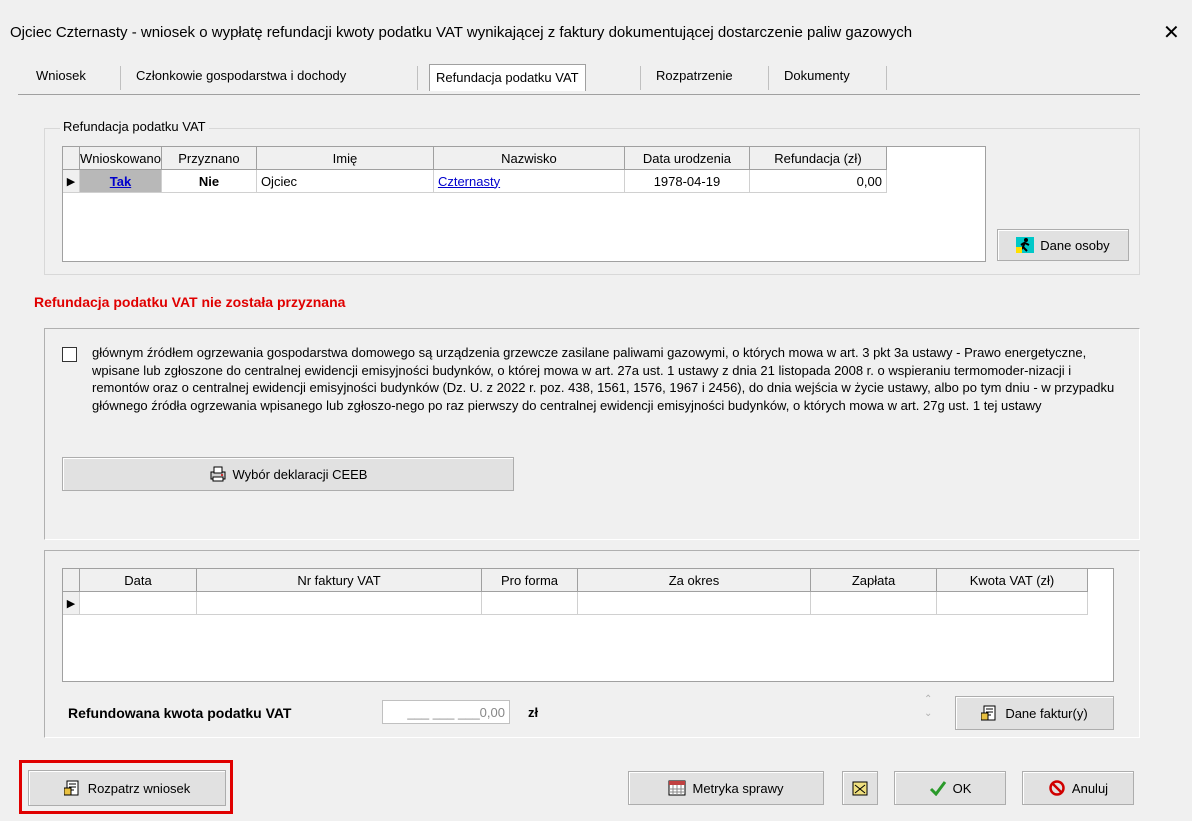 This screenshot has width=1192, height=821. Describe the element at coordinates (1012, 603) in the screenshot. I see `kwota-vat-cell` at that location.